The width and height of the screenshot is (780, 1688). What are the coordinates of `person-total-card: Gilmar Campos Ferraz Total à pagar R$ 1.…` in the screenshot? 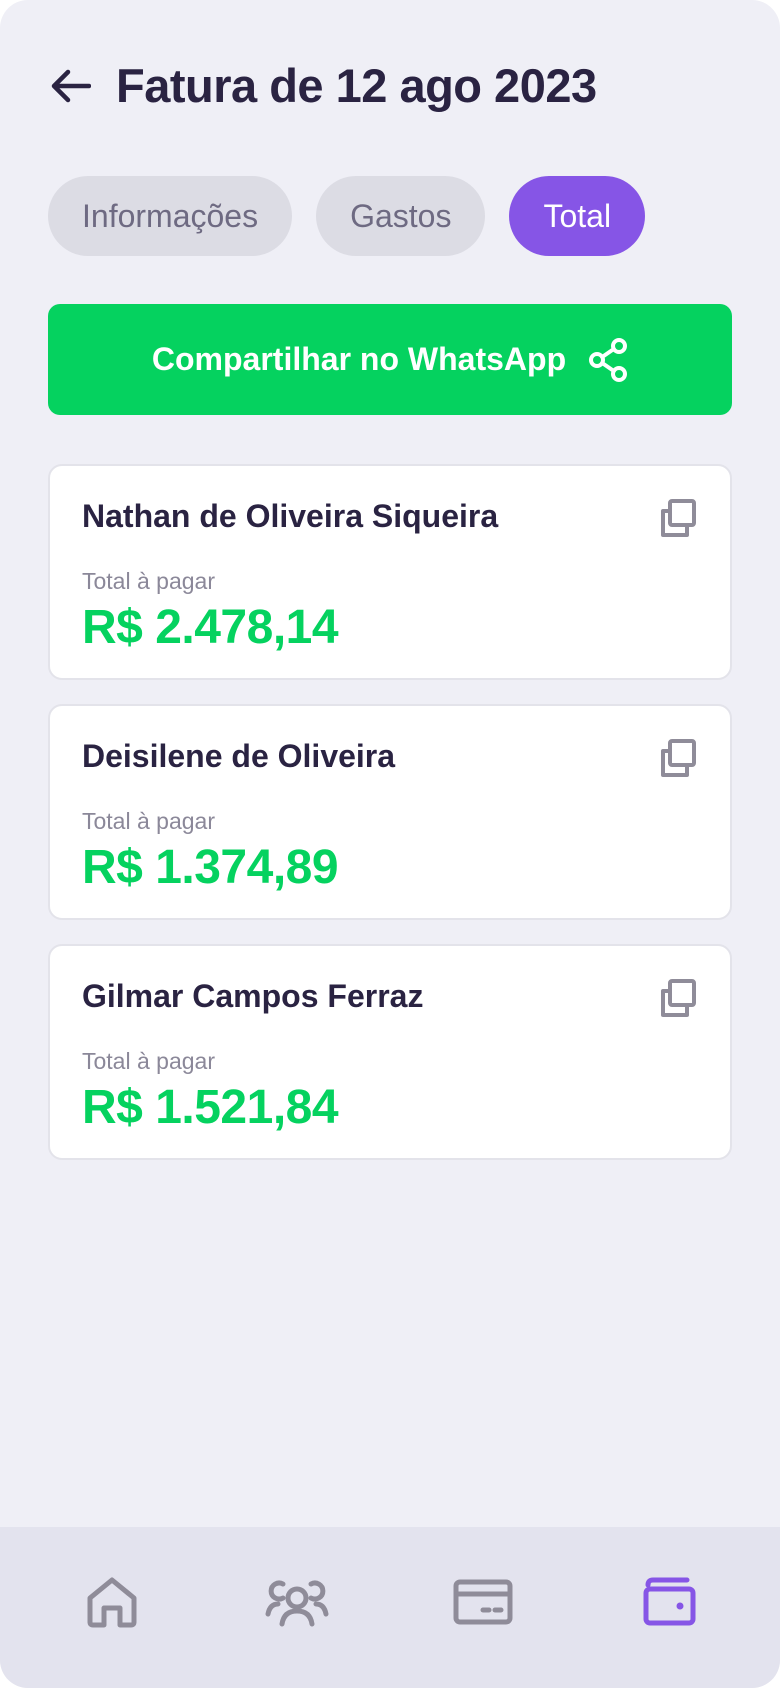 It's located at (390, 1052).